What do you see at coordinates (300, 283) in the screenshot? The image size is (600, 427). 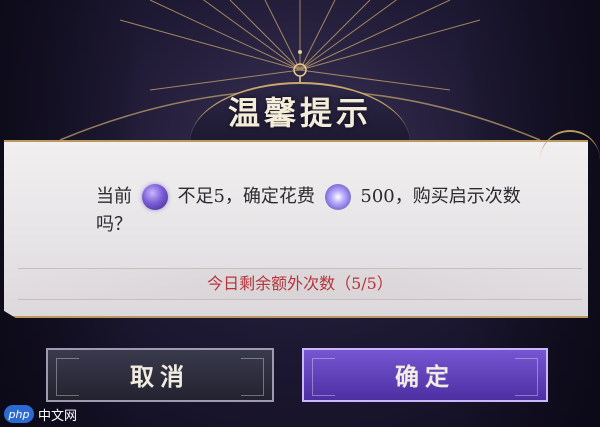 I see `remaining-count-text: 今日剩余额外次数（5/5）` at bounding box center [300, 283].